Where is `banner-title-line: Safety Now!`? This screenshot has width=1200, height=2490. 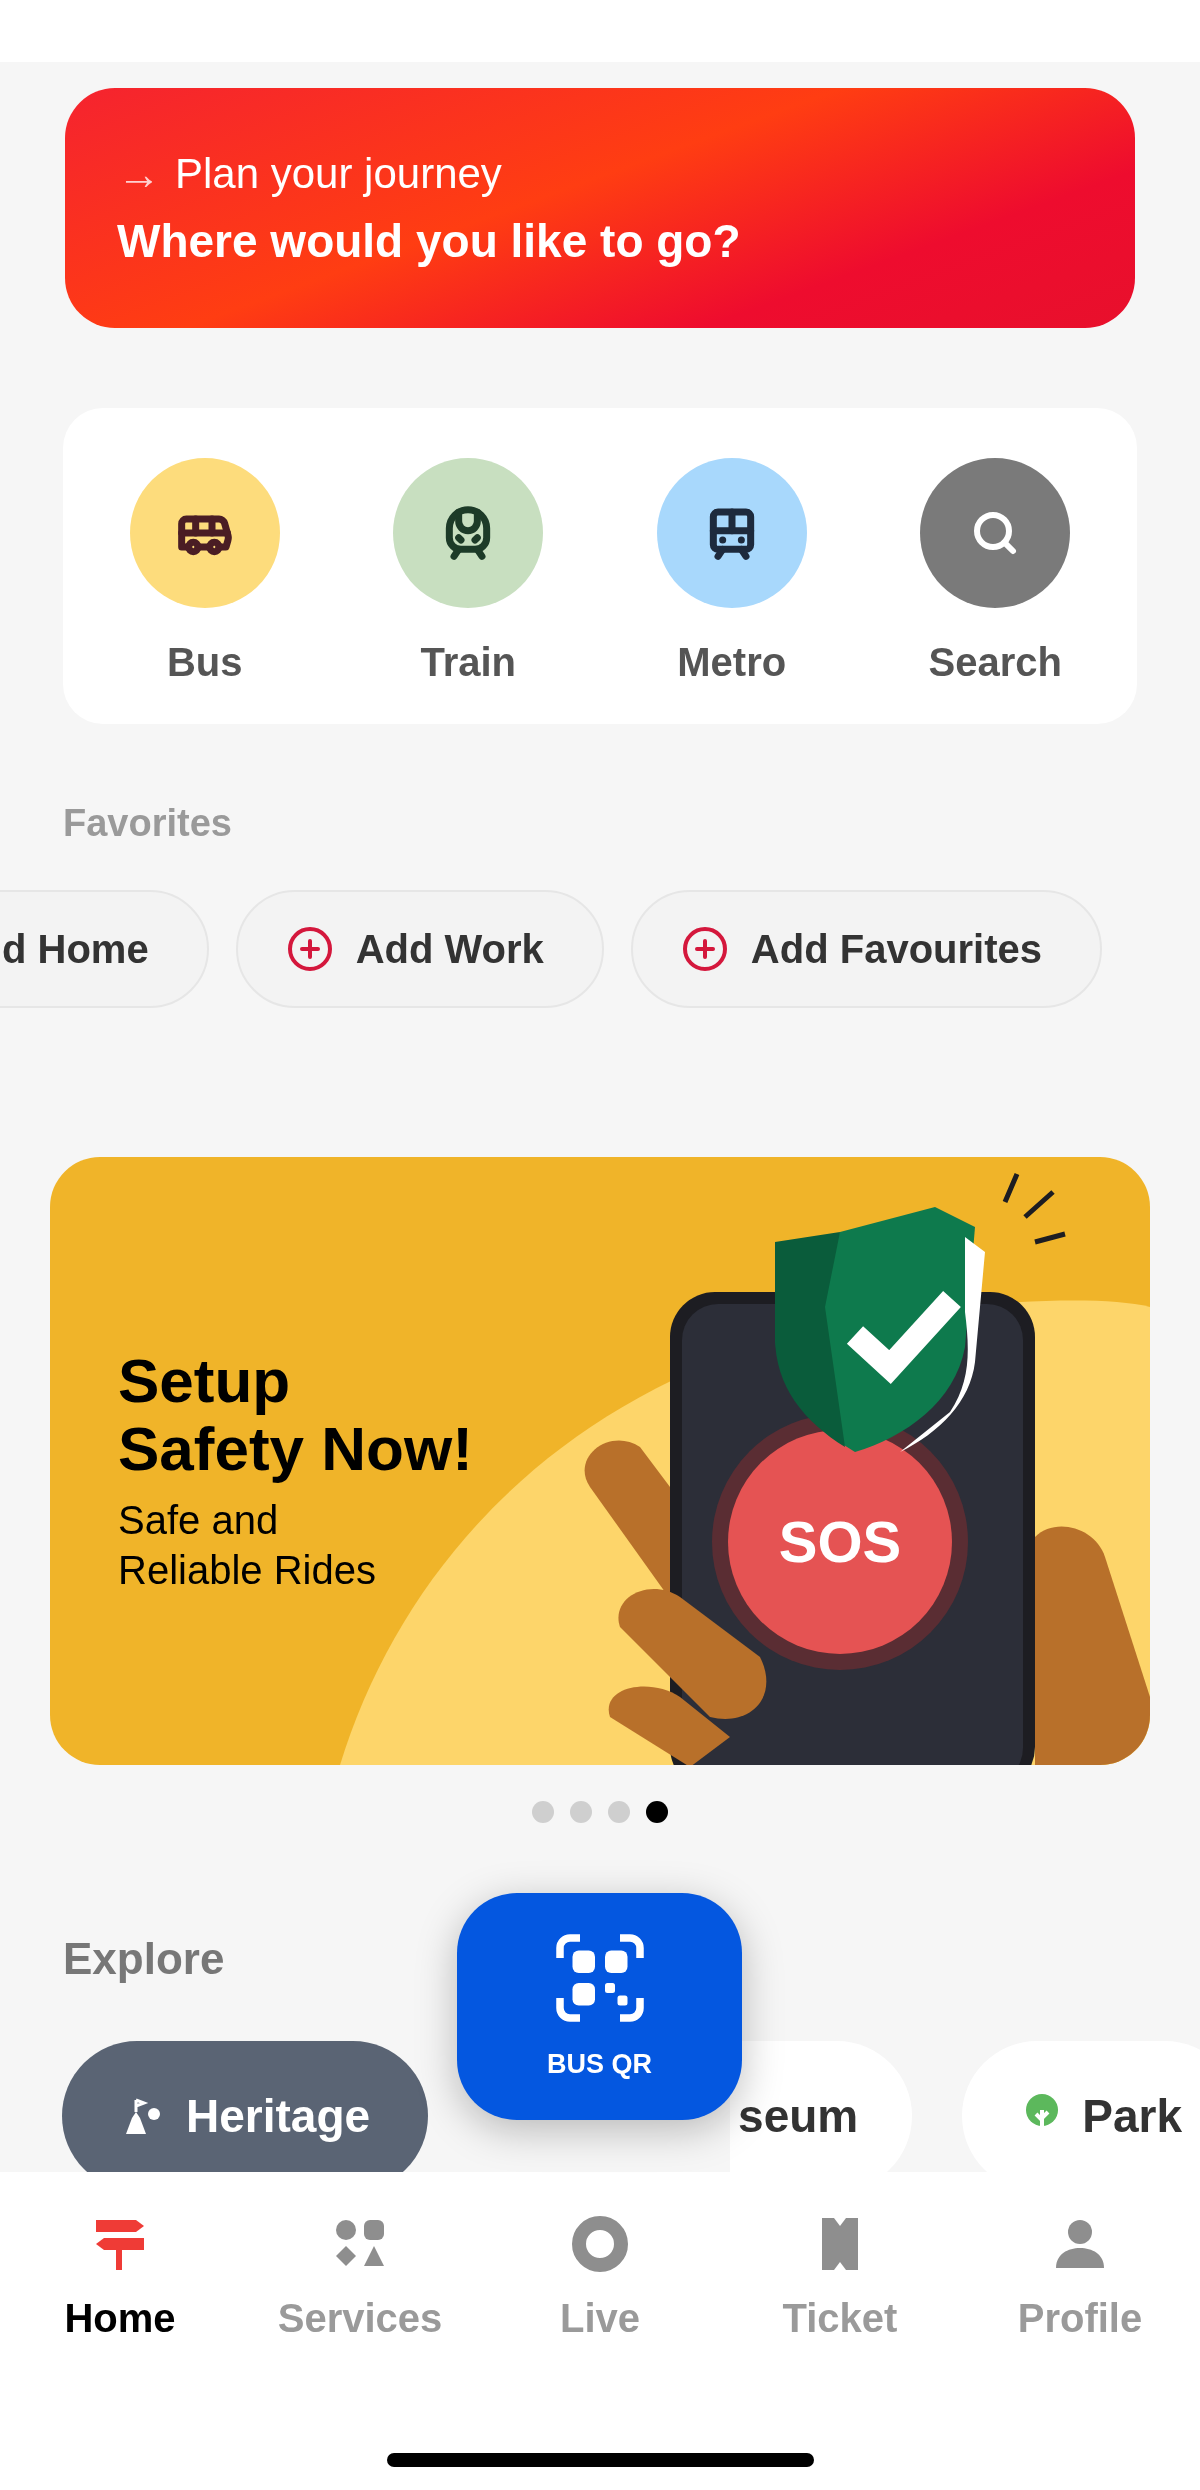
banner-title-line: Safety Now! is located at coordinates (296, 1449).